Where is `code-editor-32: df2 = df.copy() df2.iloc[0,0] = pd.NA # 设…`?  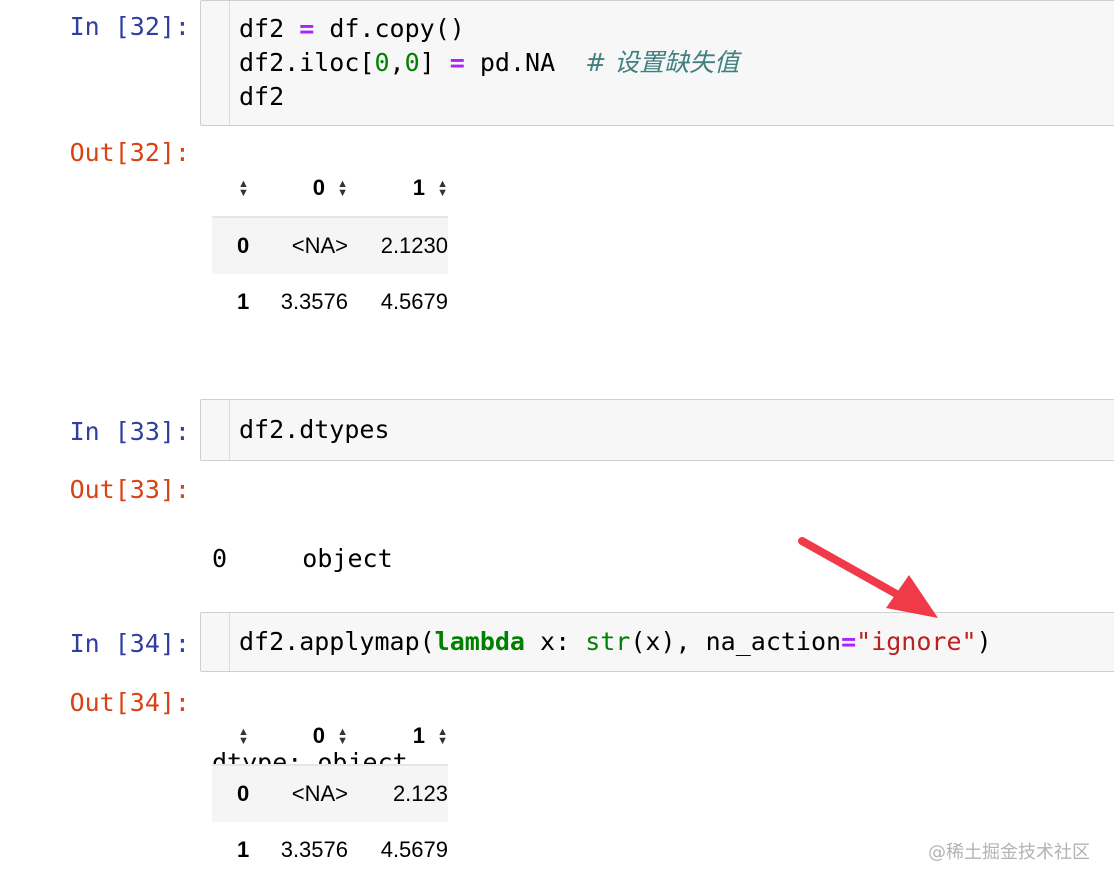 code-editor-32: df2 = df.copy() df2.iloc[0,0] = pd.NA # 设… is located at coordinates (489, 63).